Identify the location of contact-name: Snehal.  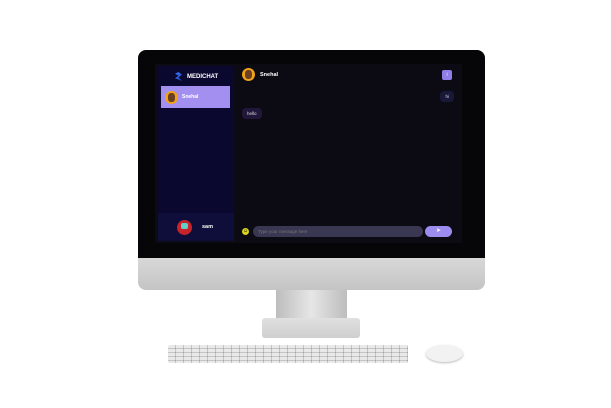
(190, 97).